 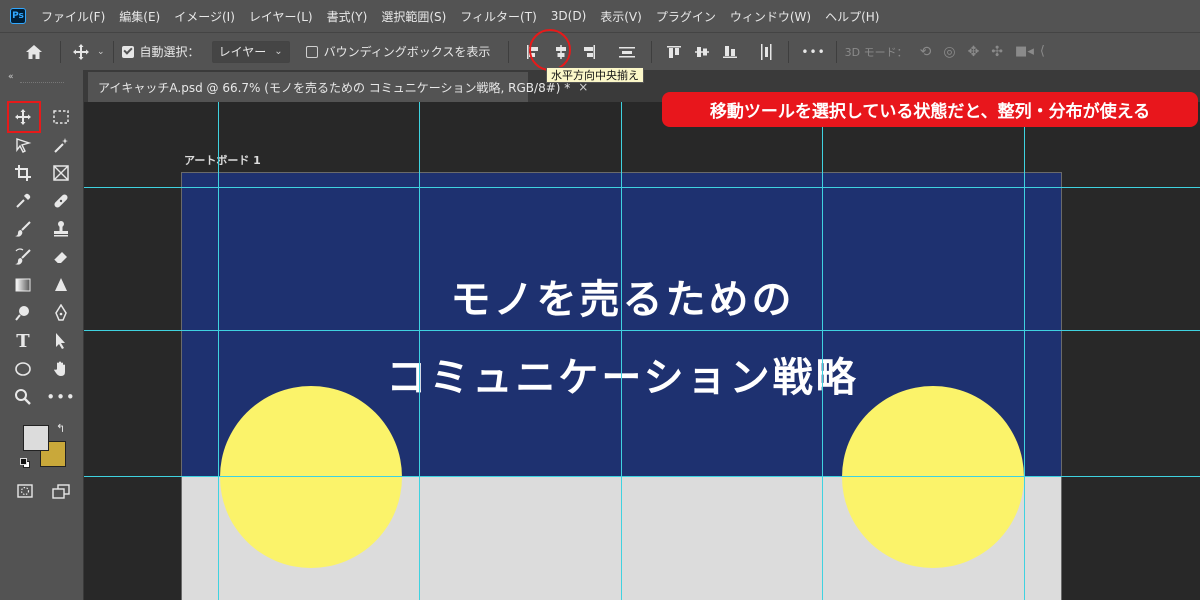 What do you see at coordinates (25, 463) in the screenshot?
I see `default-colors-icon` at bounding box center [25, 463].